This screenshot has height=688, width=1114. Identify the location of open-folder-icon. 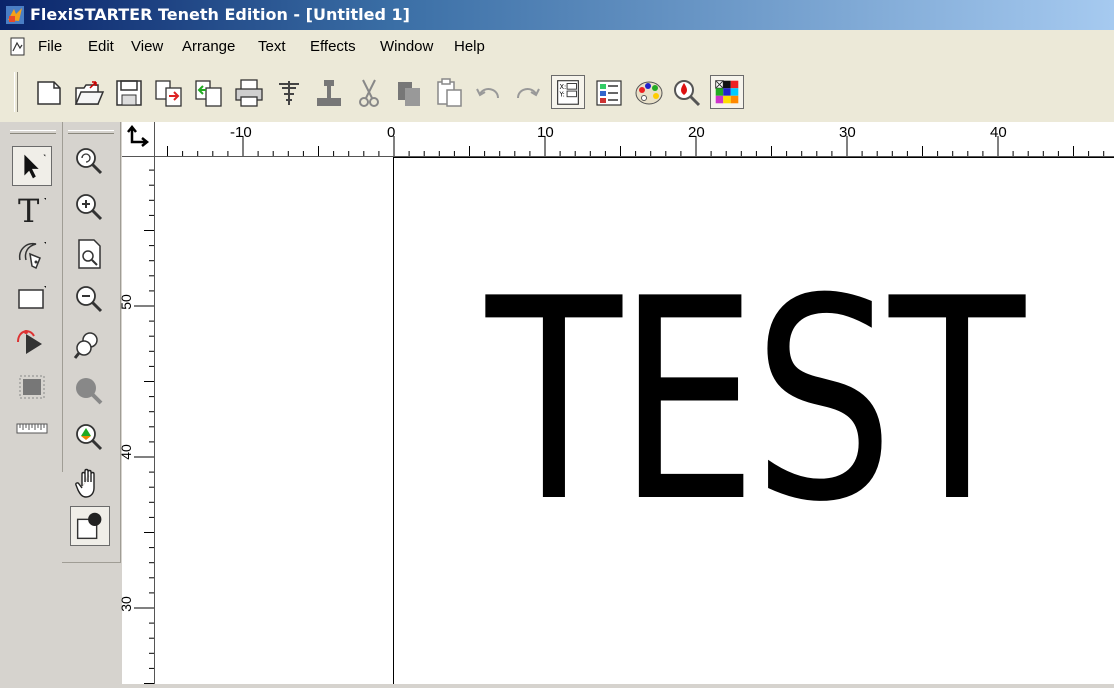
(89, 93).